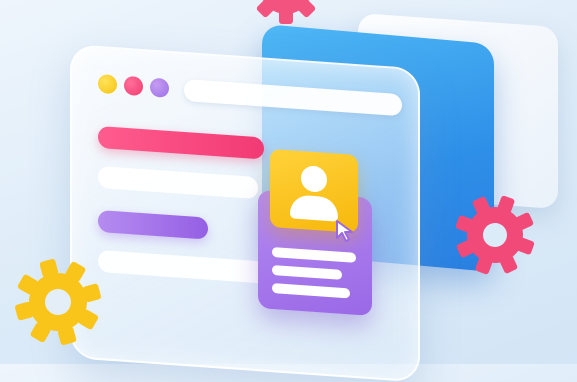 The width and height of the screenshot is (577, 382). What do you see at coordinates (293, 97) in the screenshot?
I see `address-bar` at bounding box center [293, 97].